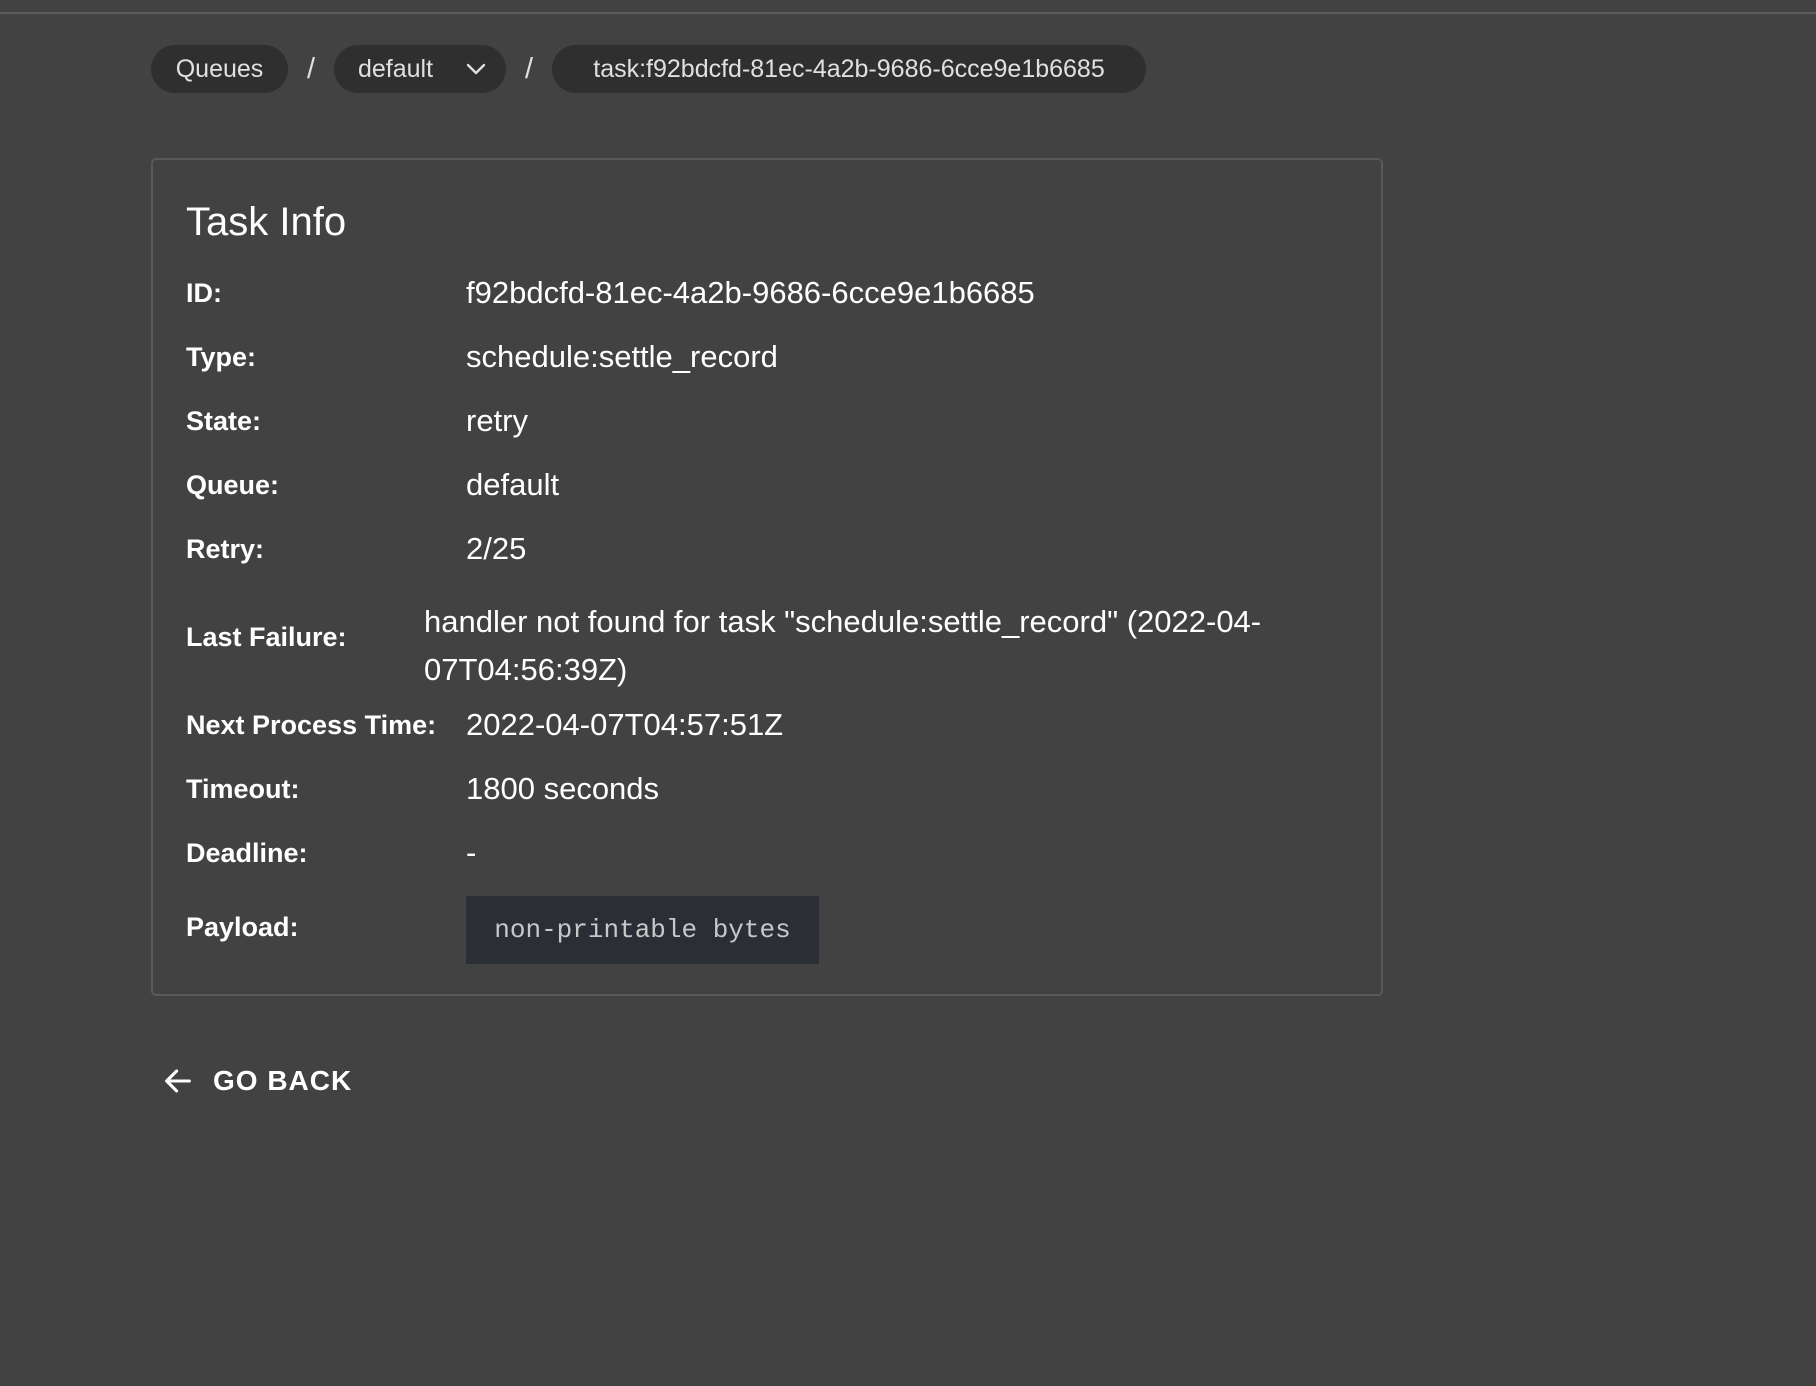 The width and height of the screenshot is (1816, 1386). Describe the element at coordinates (476, 69) in the screenshot. I see `chevron-down-icon` at that location.